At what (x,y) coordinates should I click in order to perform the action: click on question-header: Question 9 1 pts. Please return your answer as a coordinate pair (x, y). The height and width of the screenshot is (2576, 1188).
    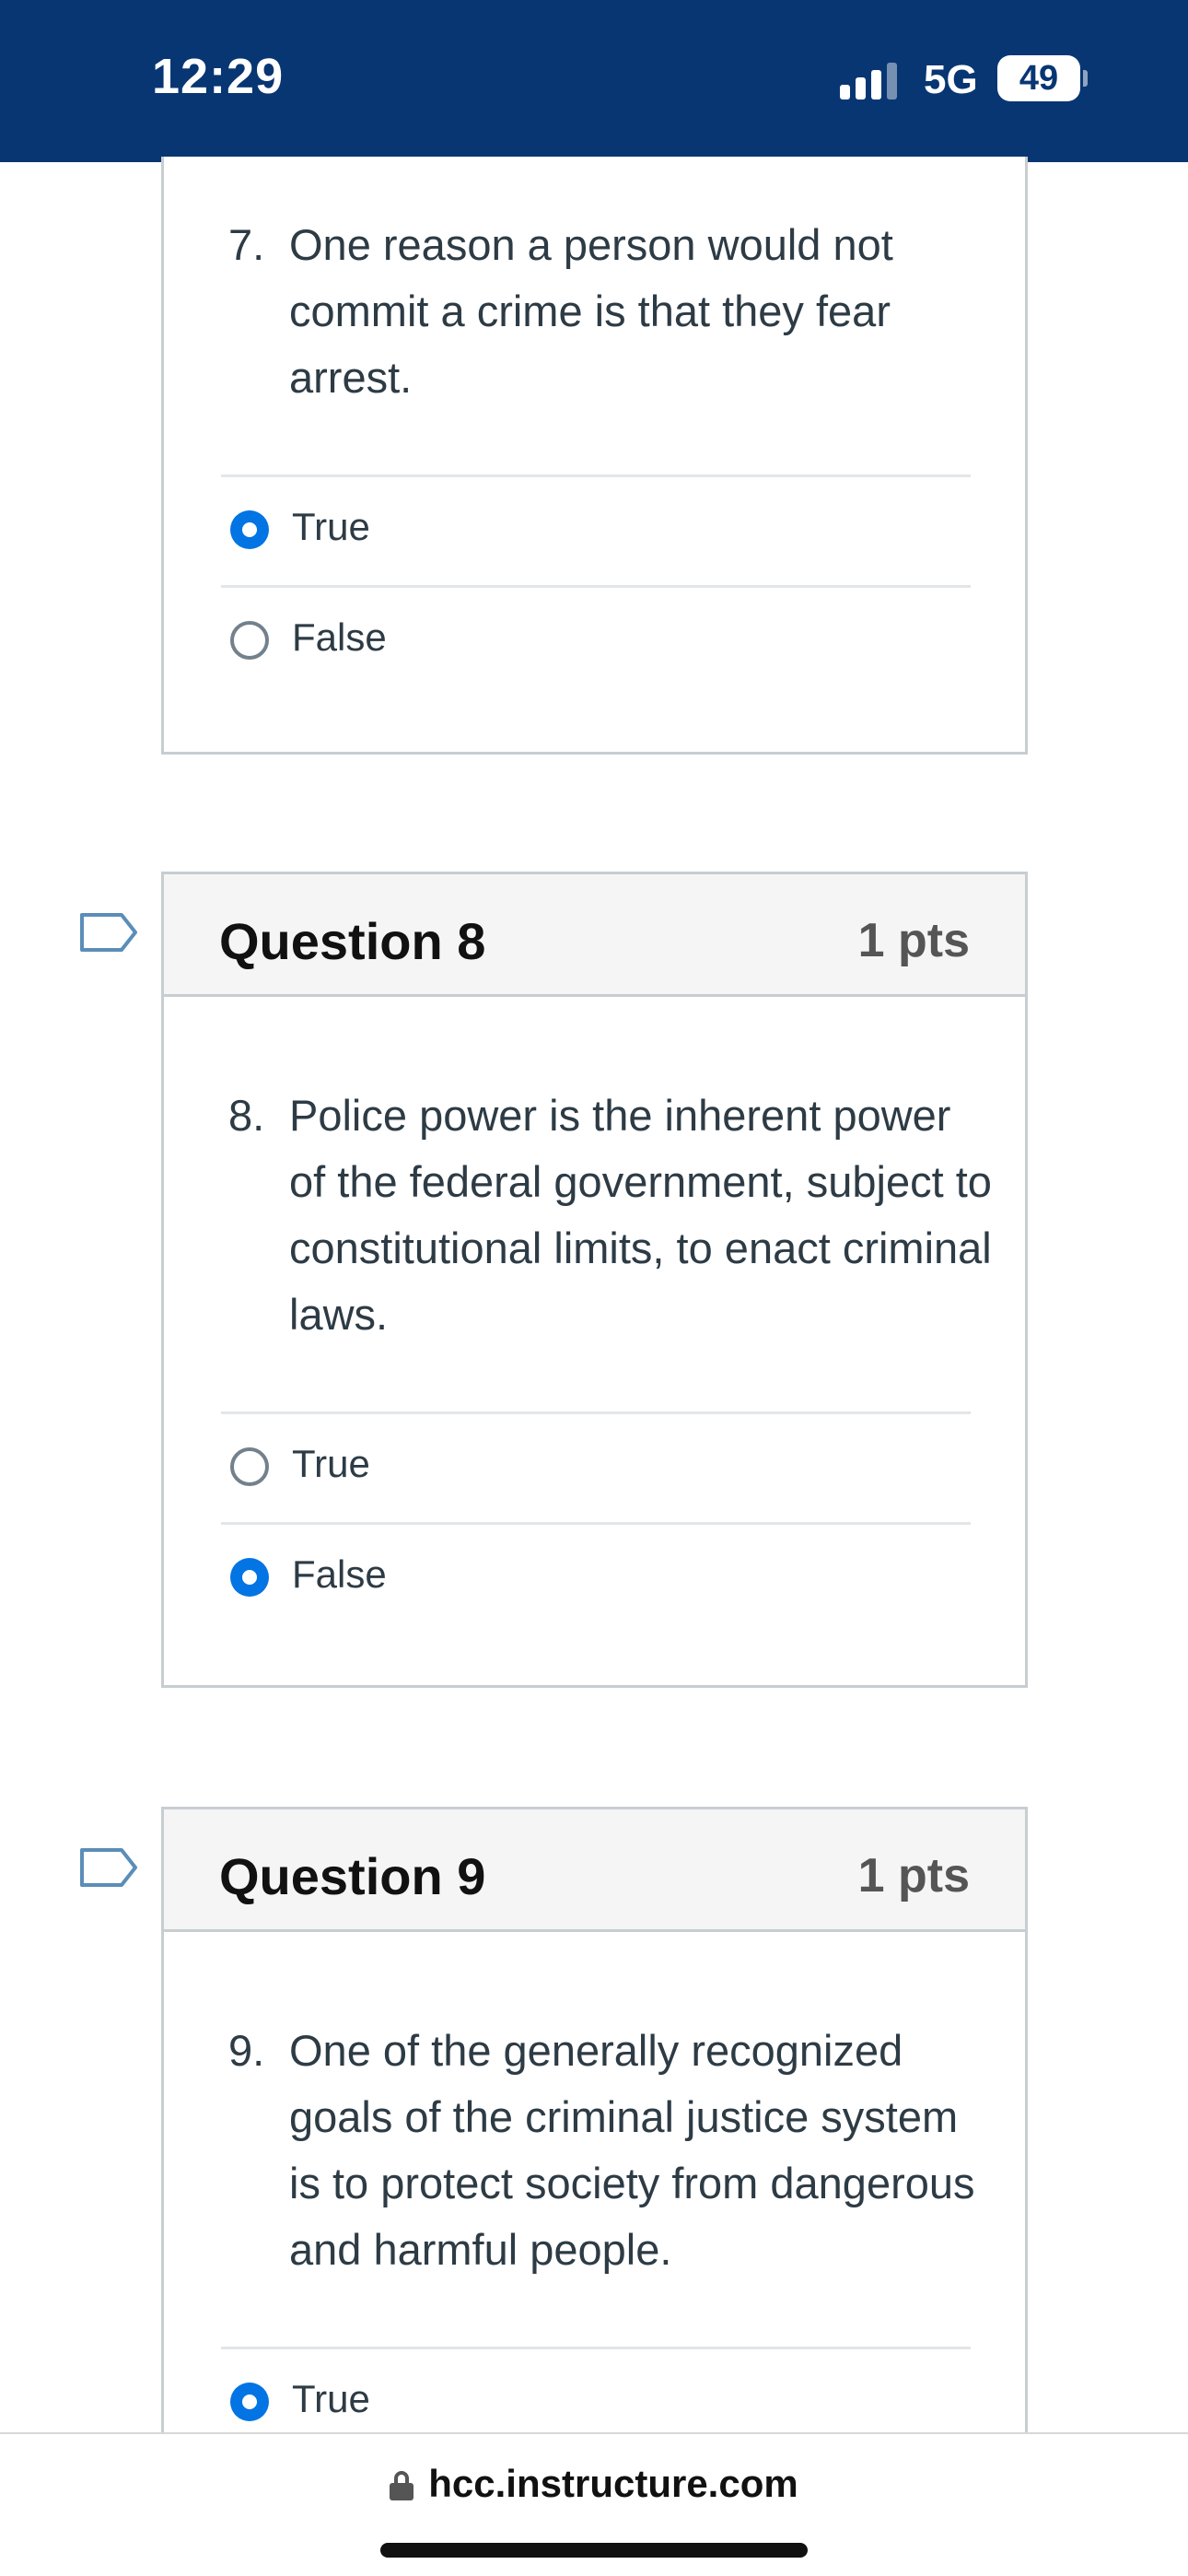
    Looking at the image, I should click on (594, 1871).